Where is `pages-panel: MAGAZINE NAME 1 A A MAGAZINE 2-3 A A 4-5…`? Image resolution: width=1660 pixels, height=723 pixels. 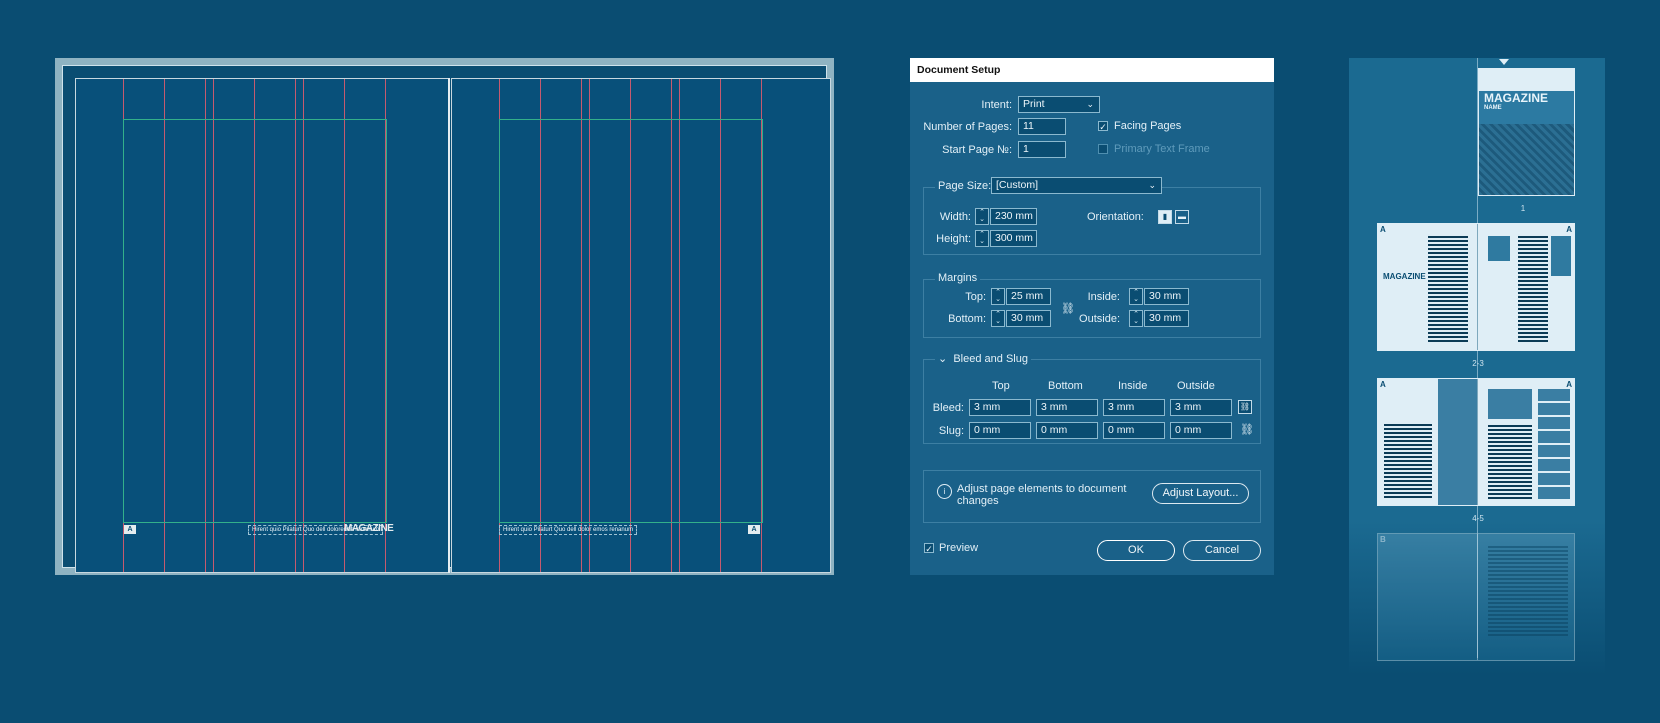
pages-panel: MAGAZINE NAME 1 A A MAGAZINE 2-3 A A 4-5… is located at coordinates (1477, 366).